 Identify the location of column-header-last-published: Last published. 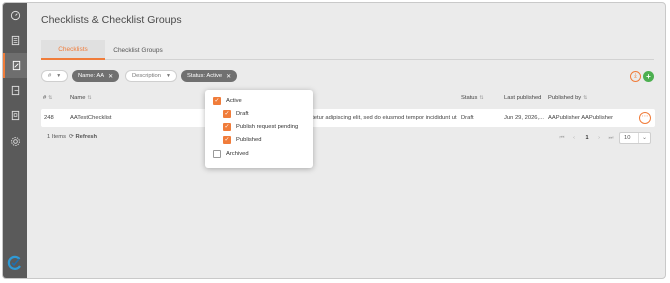
(522, 98).